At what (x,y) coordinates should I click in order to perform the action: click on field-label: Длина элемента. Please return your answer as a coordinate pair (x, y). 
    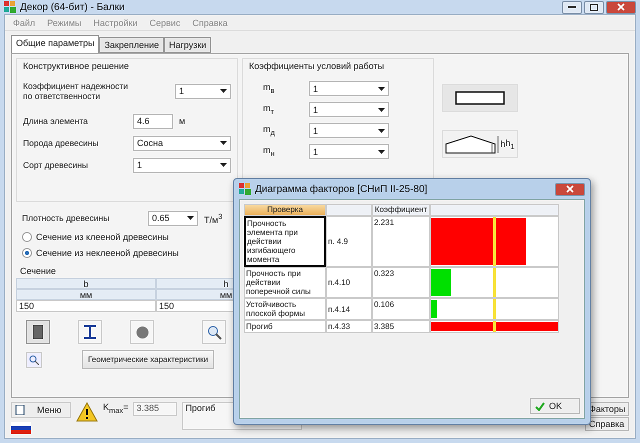
    Looking at the image, I should click on (56, 121).